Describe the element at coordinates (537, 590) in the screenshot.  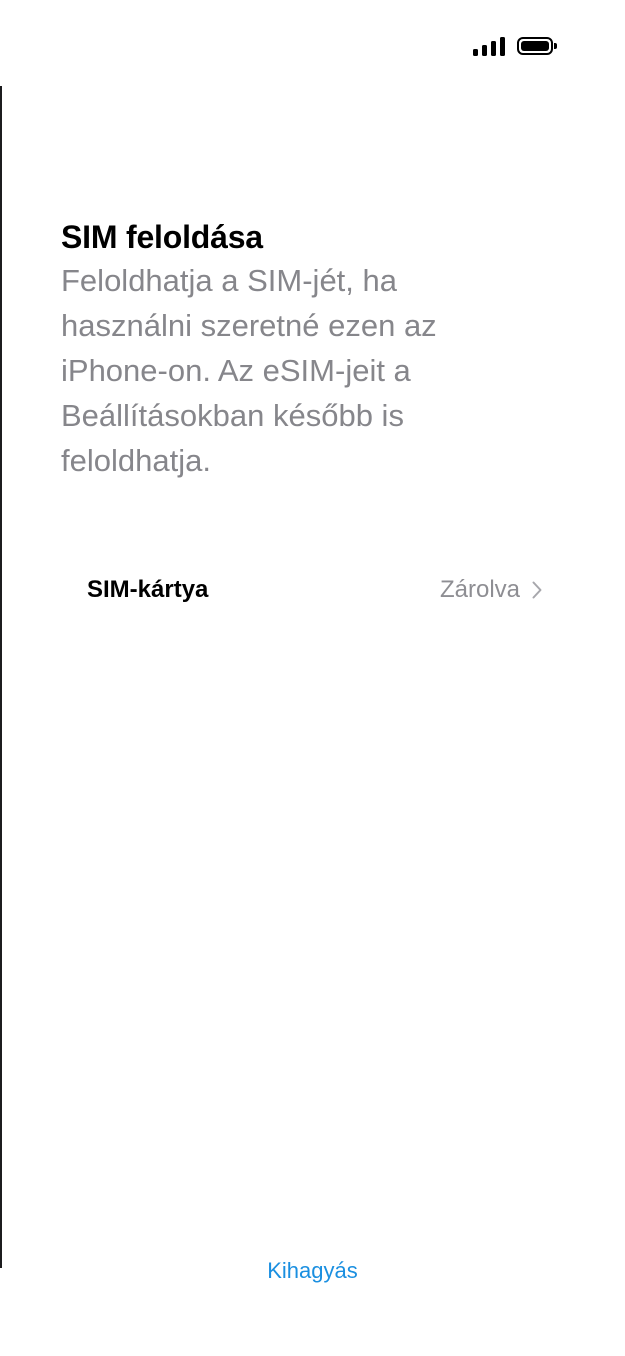
I see `chevron-right-icon` at that location.